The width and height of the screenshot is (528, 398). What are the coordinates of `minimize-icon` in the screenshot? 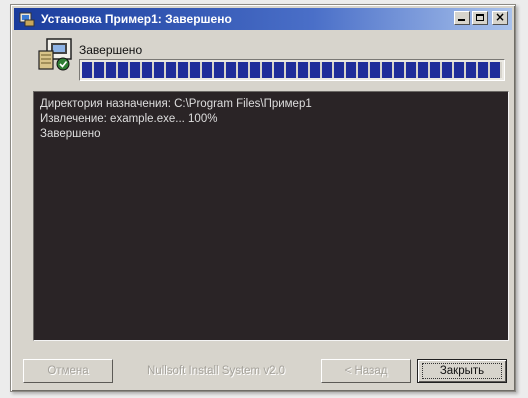 It's located at (461, 20).